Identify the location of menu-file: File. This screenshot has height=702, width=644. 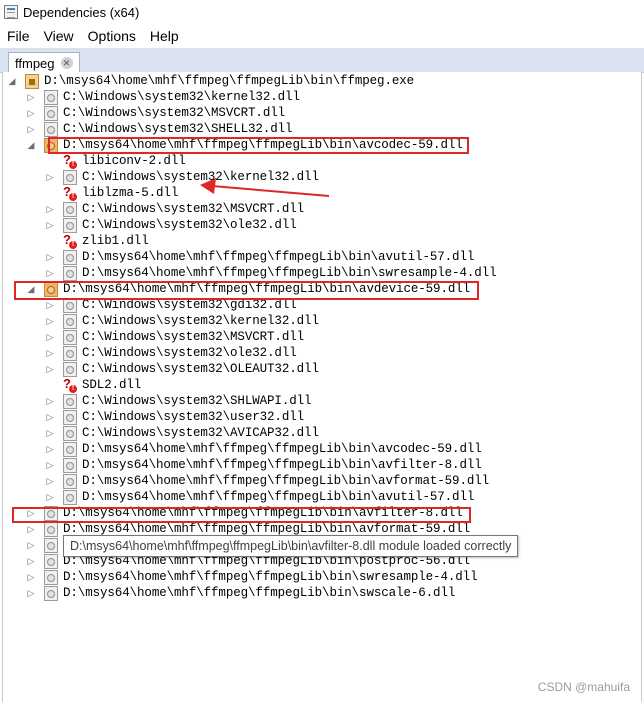
(18, 36).